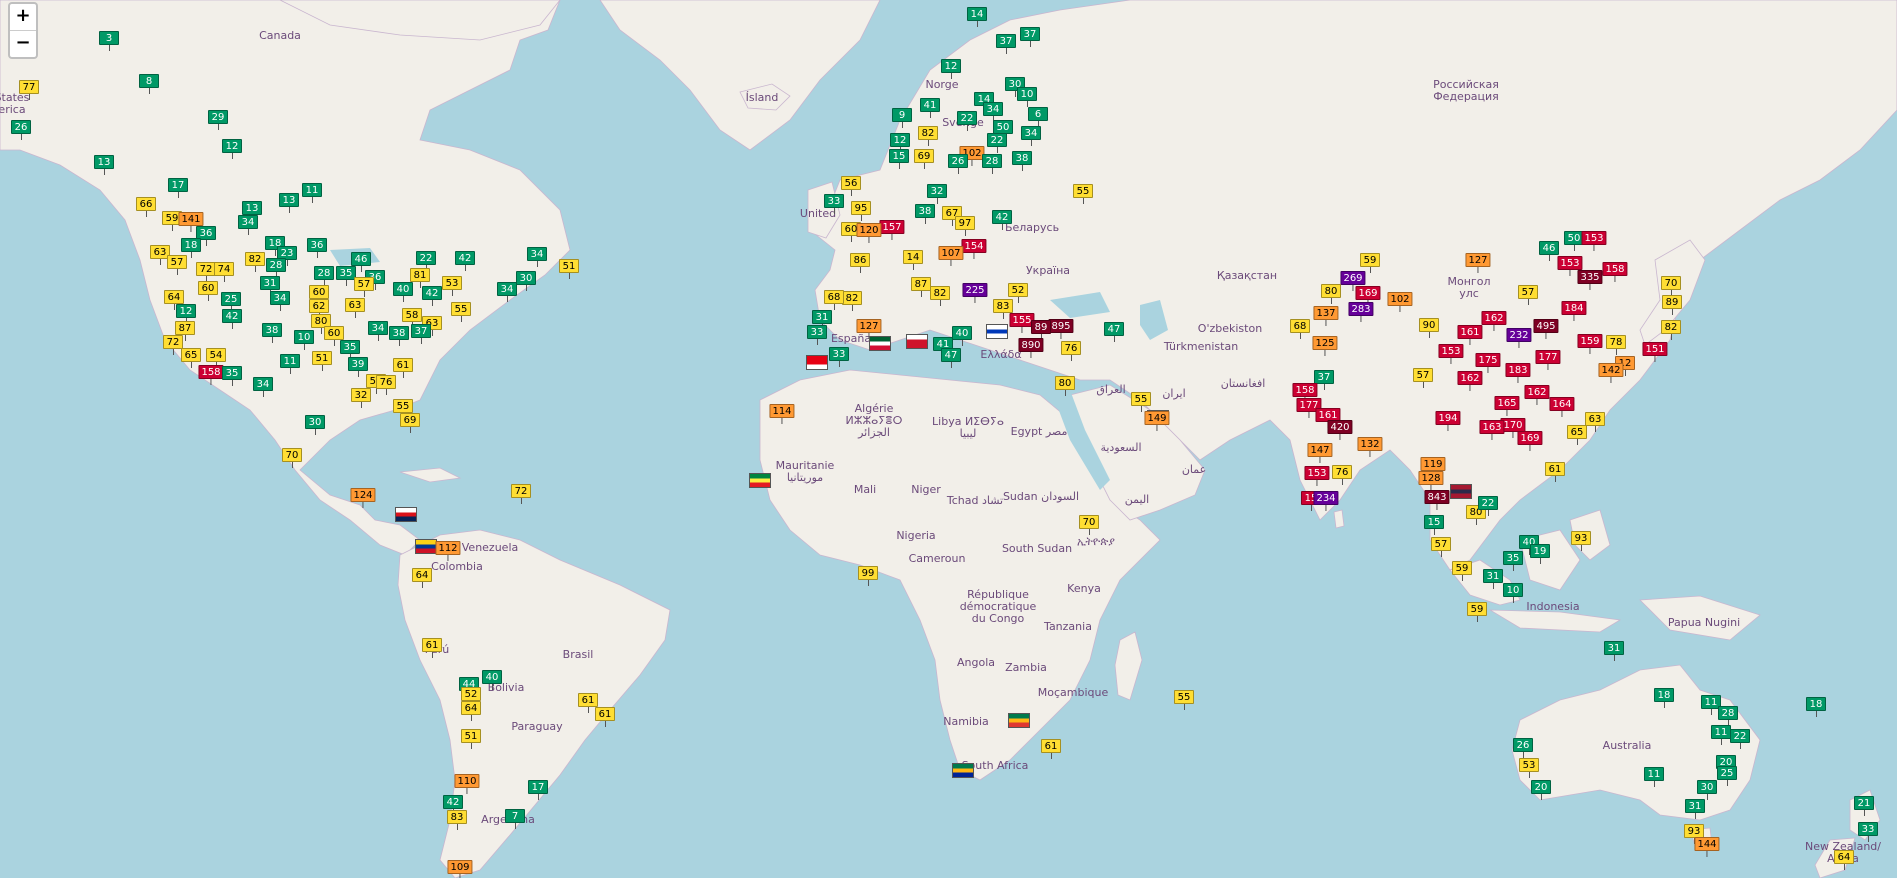 Image resolution: width=1897 pixels, height=878 pixels. What do you see at coordinates (461, 312) in the screenshot?
I see `aqi-station-marker: 55` at bounding box center [461, 312].